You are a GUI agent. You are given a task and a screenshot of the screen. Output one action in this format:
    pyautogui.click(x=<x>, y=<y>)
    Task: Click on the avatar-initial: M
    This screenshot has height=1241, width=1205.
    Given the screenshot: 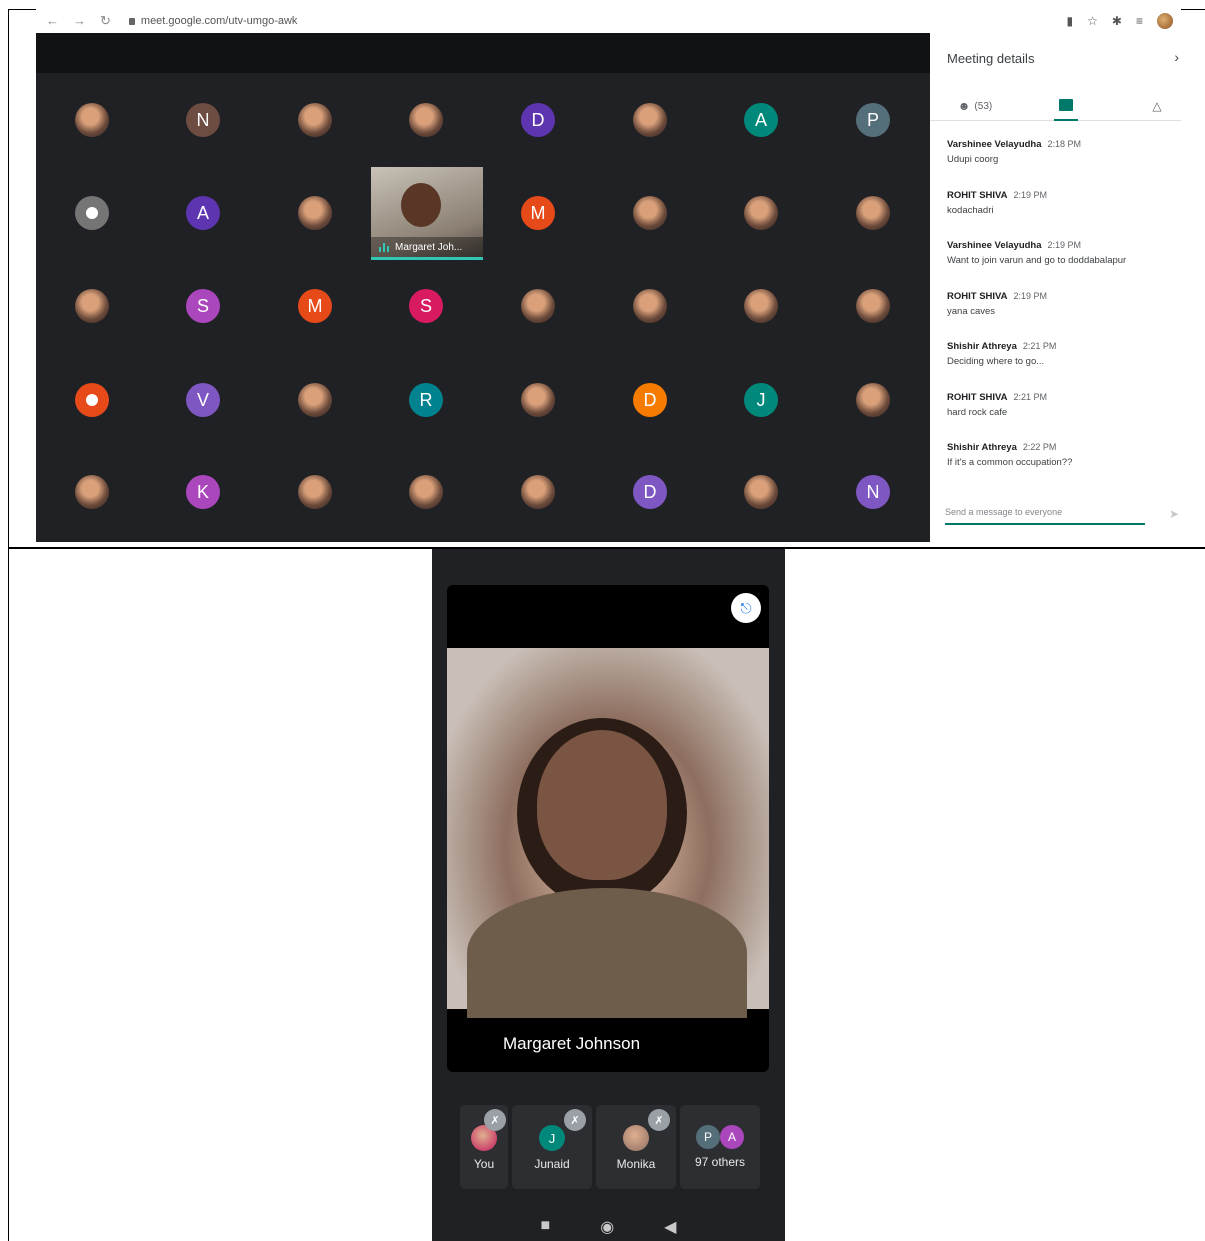 What is the action you would take?
    pyautogui.click(x=315, y=305)
    